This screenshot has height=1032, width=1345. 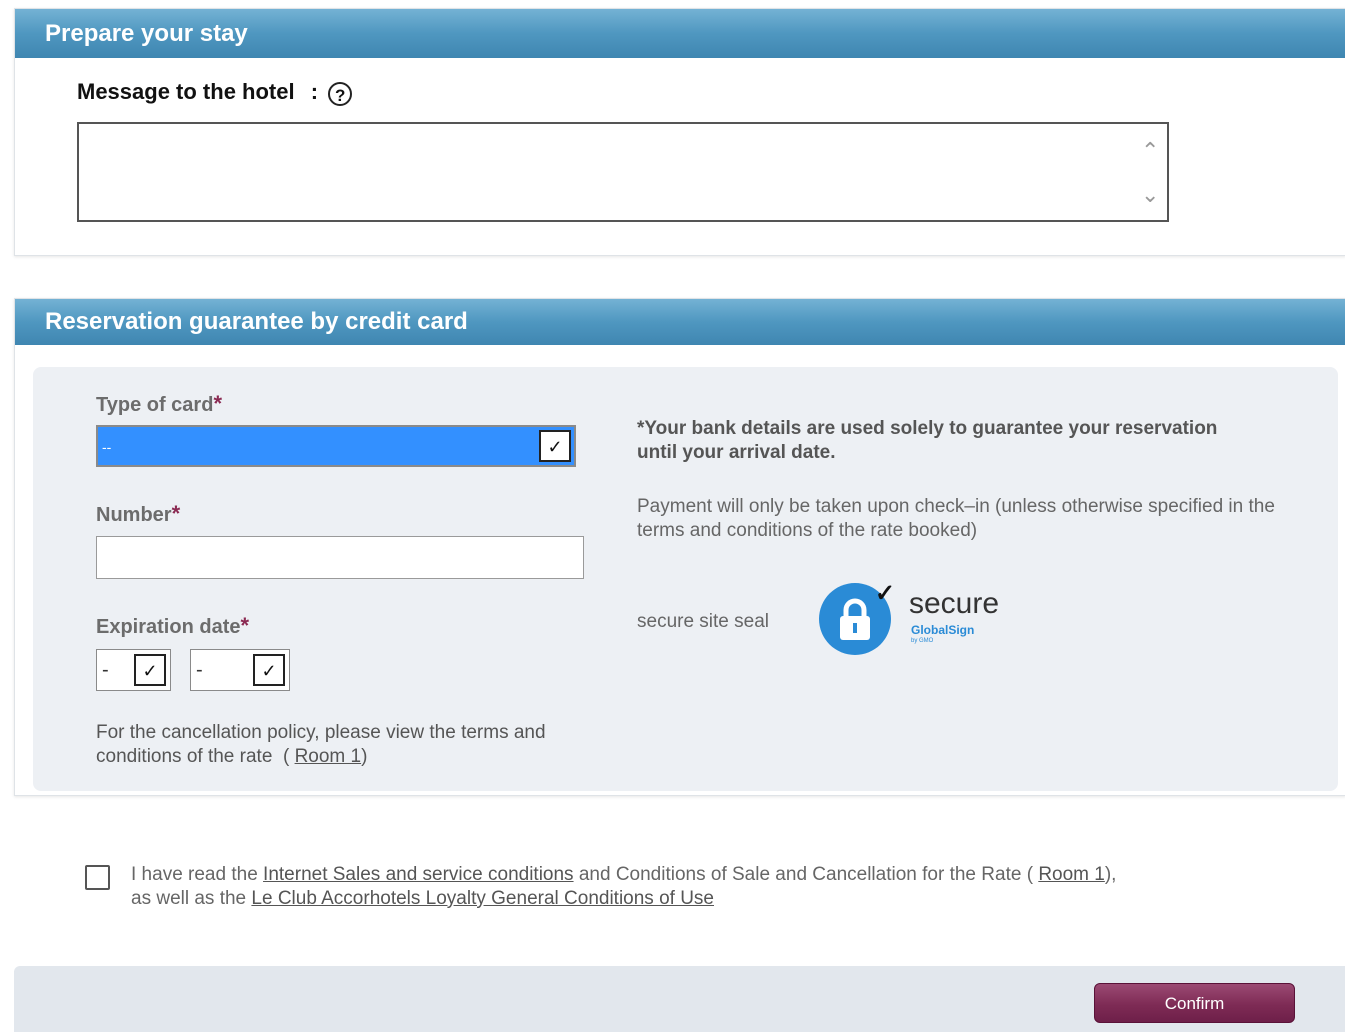 I want to click on card-type-label-text: Type of card, so click(x=155, y=405).